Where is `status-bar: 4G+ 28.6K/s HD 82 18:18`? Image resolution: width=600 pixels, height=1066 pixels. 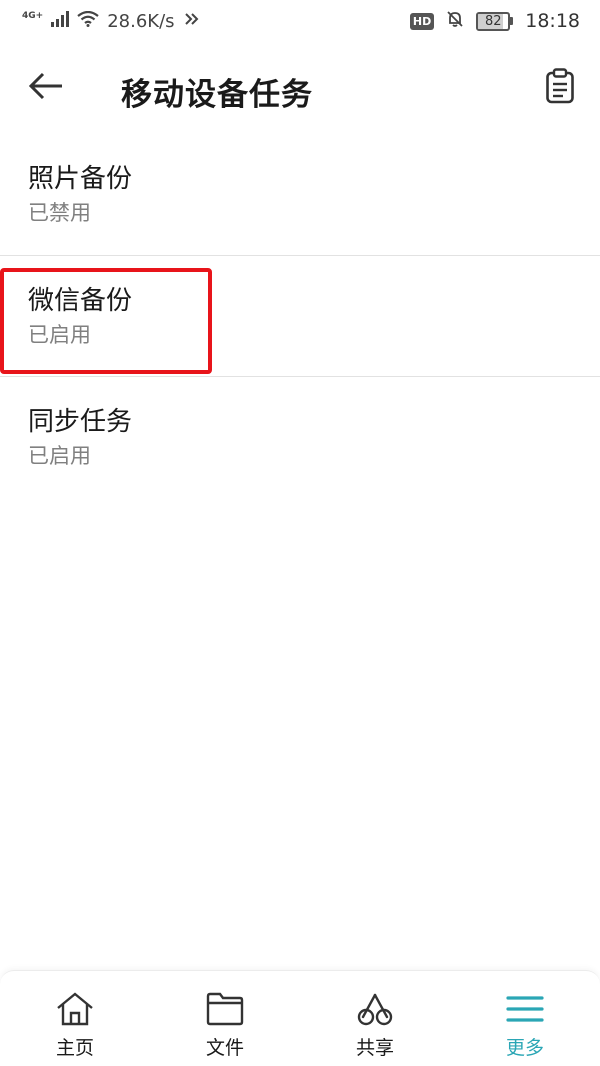
status-bar: 4G+ 28.6K/s HD 82 18:18 is located at coordinates (300, 21).